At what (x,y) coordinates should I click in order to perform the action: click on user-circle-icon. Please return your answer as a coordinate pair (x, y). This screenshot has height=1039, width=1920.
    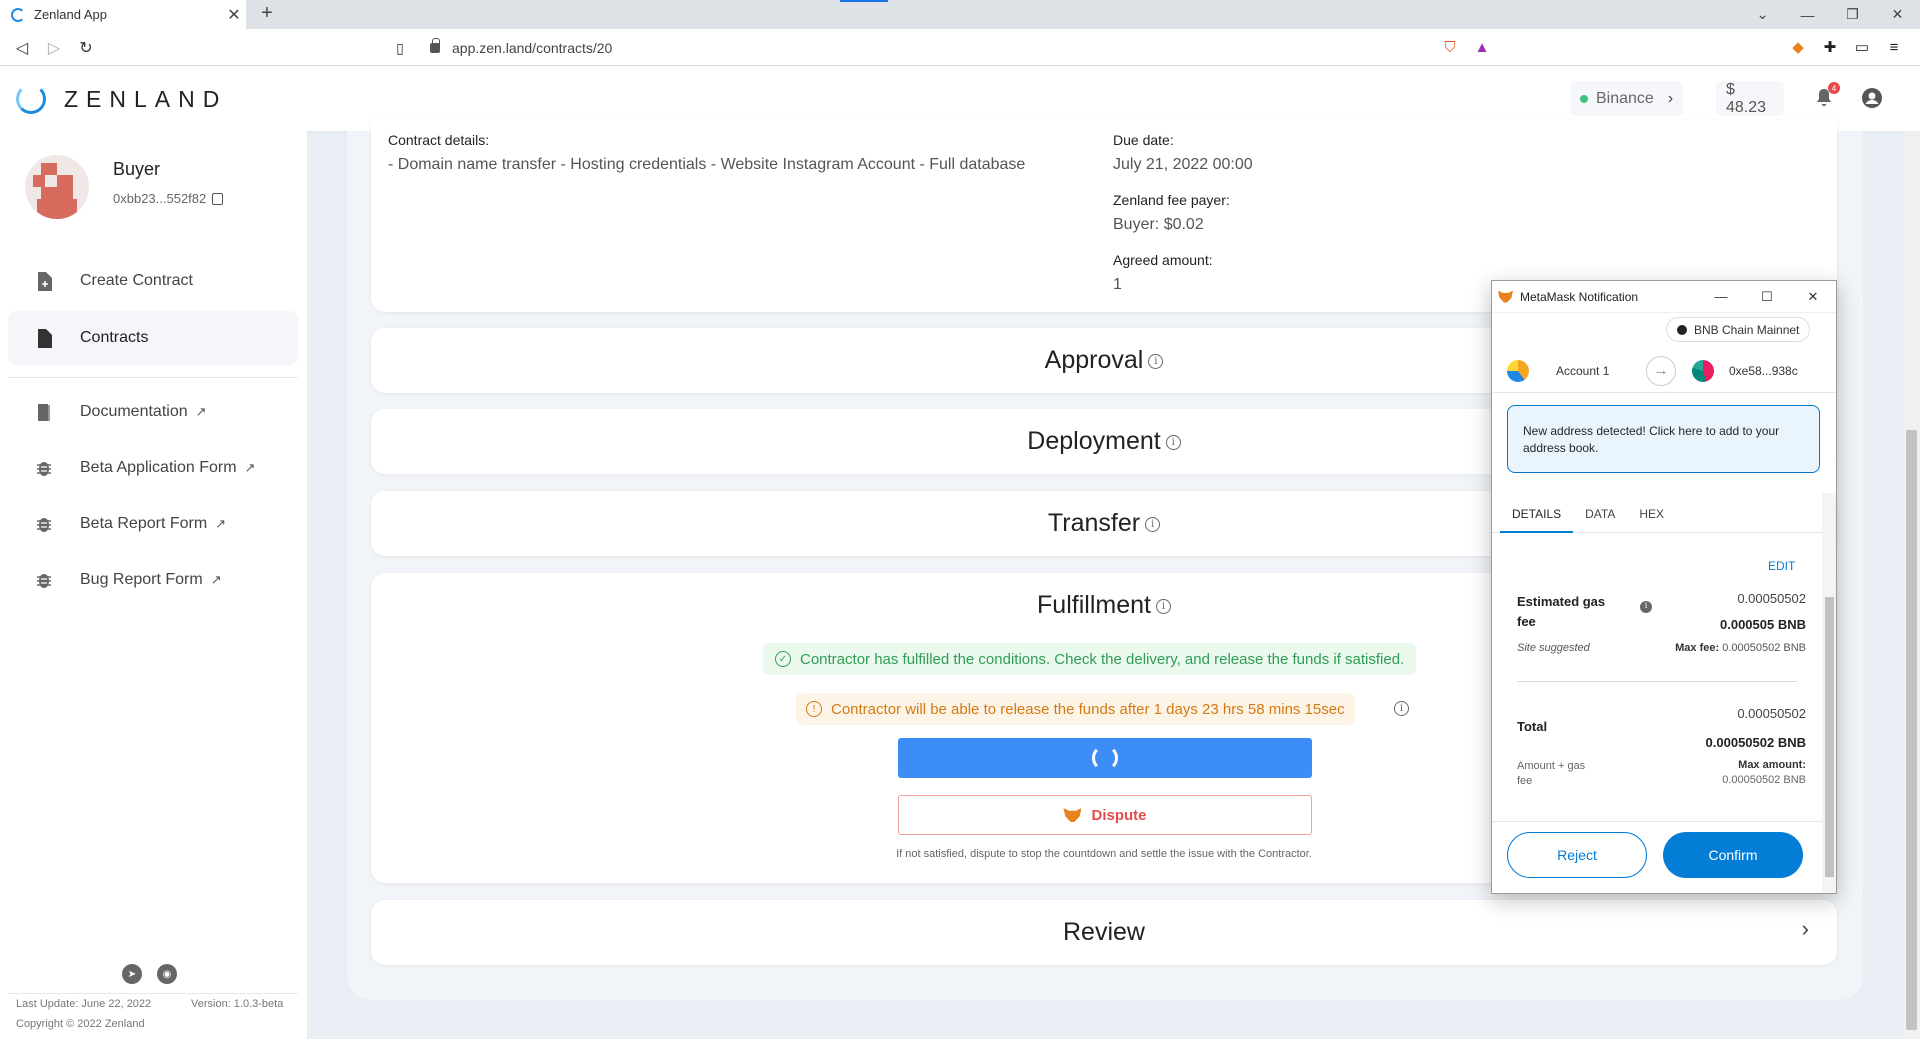
    Looking at the image, I should click on (1872, 98).